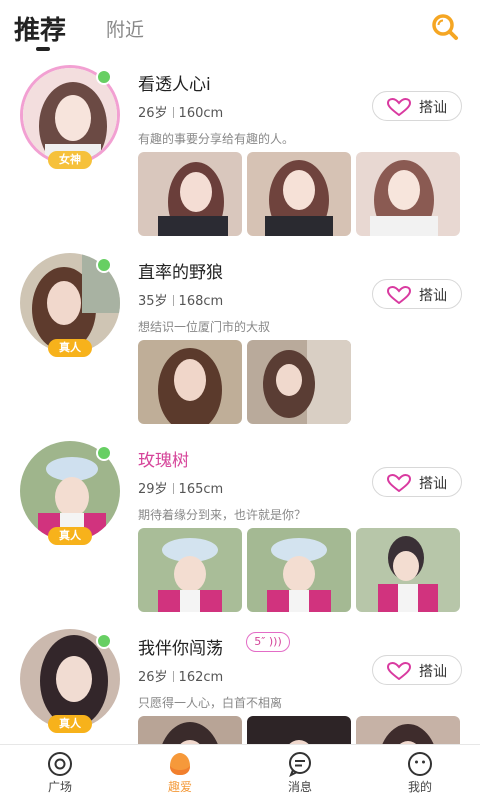 Image resolution: width=480 pixels, height=801 pixels. What do you see at coordinates (300, 764) in the screenshot?
I see `message-icon` at bounding box center [300, 764].